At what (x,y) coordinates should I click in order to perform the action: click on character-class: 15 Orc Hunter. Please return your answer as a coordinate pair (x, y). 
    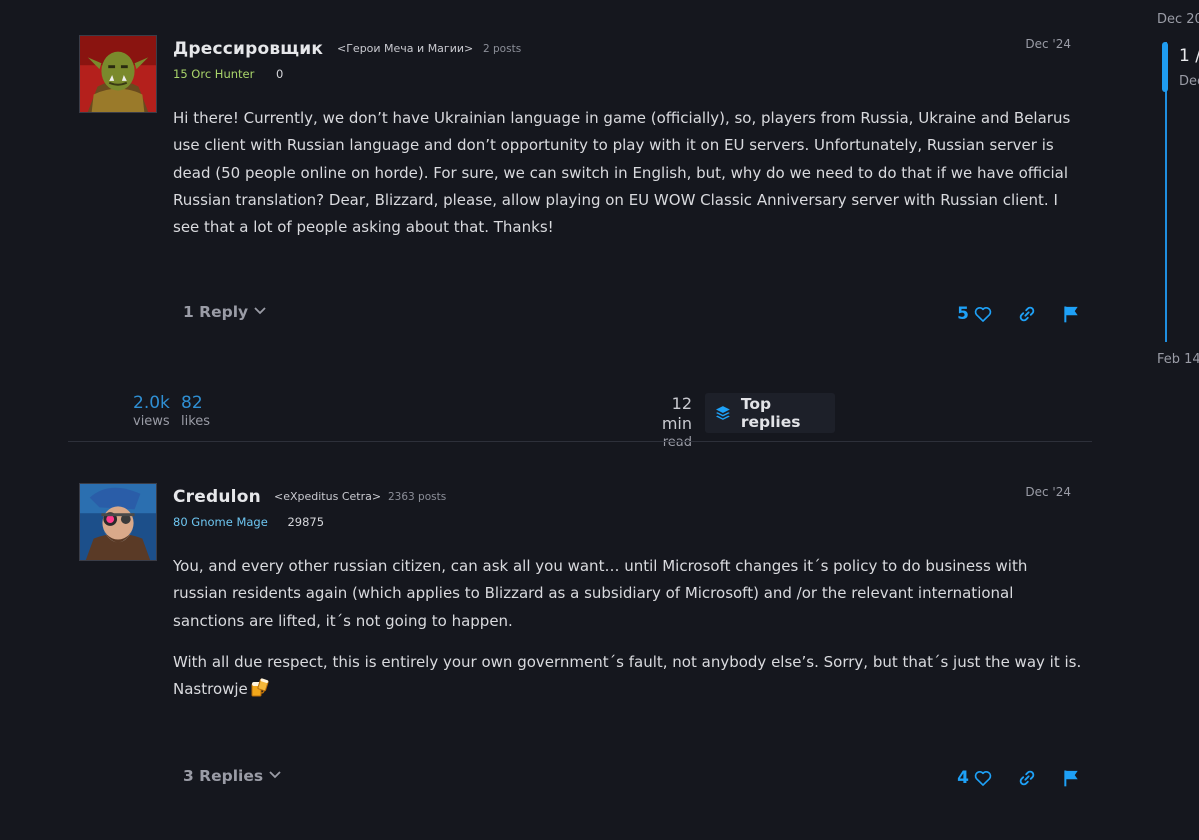
    Looking at the image, I should click on (214, 74).